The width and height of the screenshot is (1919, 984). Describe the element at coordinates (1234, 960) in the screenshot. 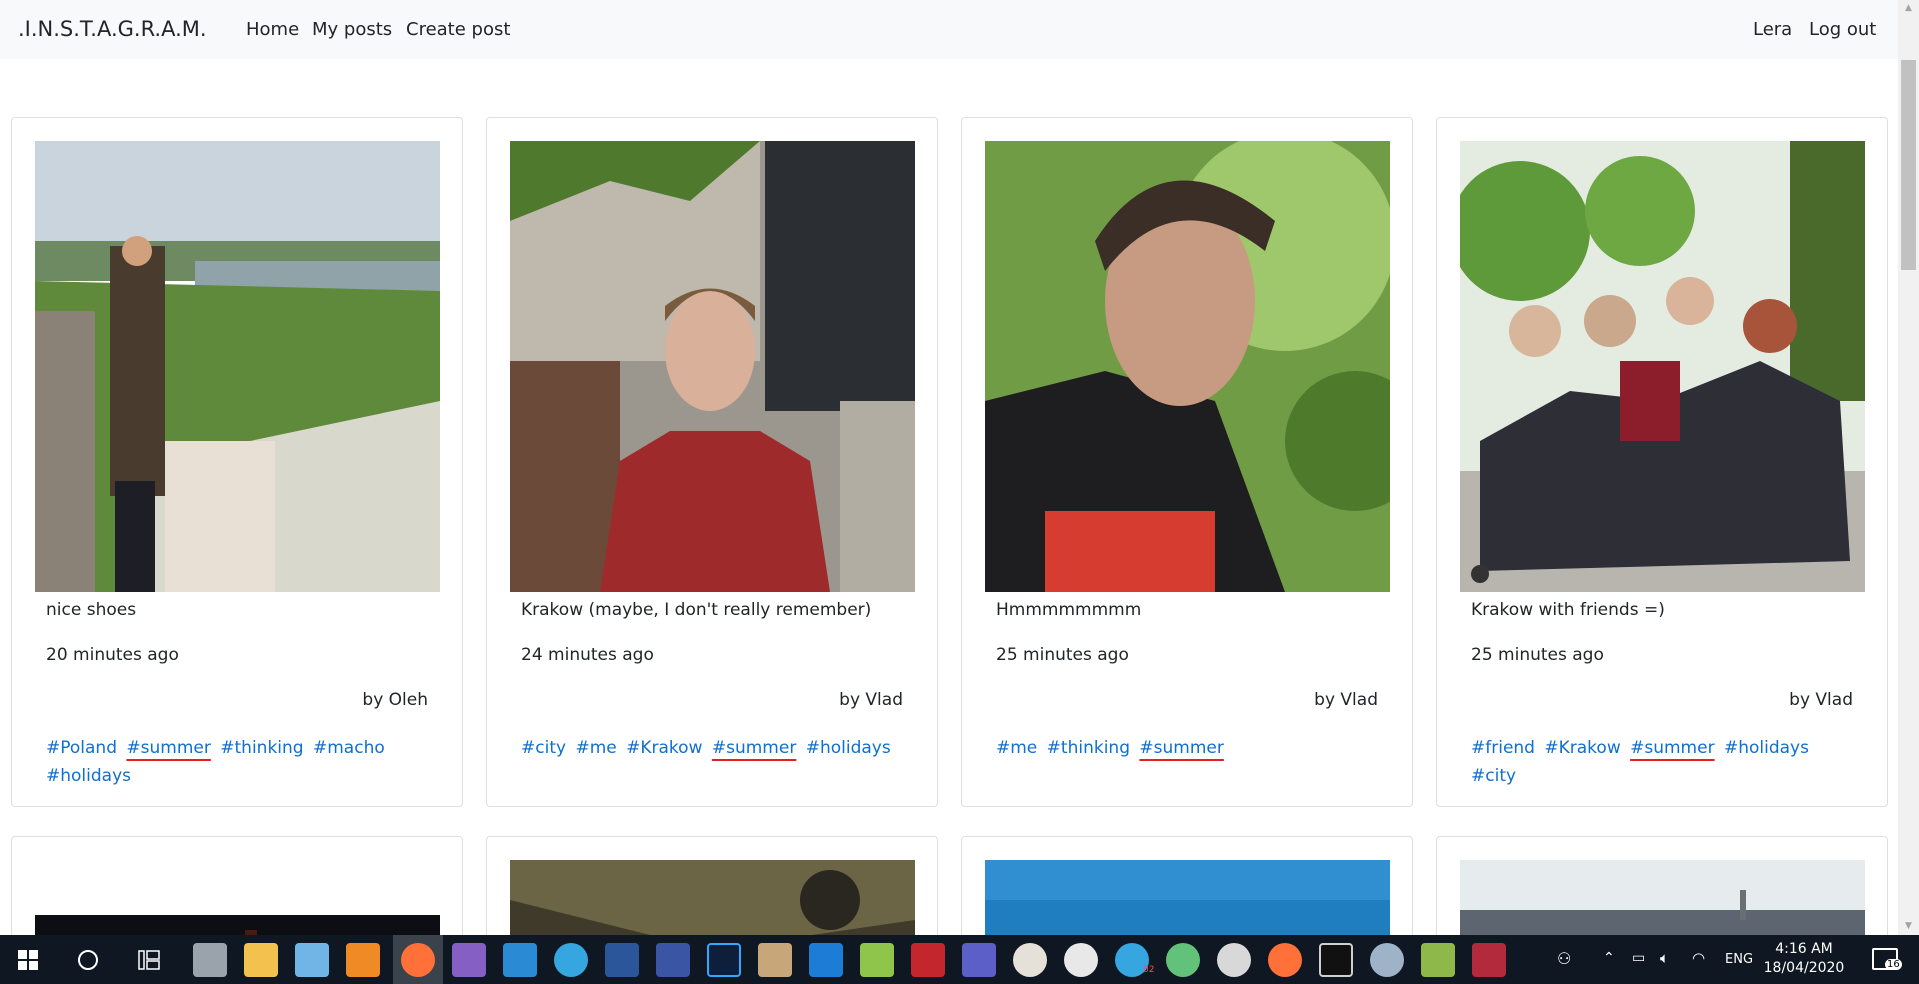

I see `settings-icon` at that location.